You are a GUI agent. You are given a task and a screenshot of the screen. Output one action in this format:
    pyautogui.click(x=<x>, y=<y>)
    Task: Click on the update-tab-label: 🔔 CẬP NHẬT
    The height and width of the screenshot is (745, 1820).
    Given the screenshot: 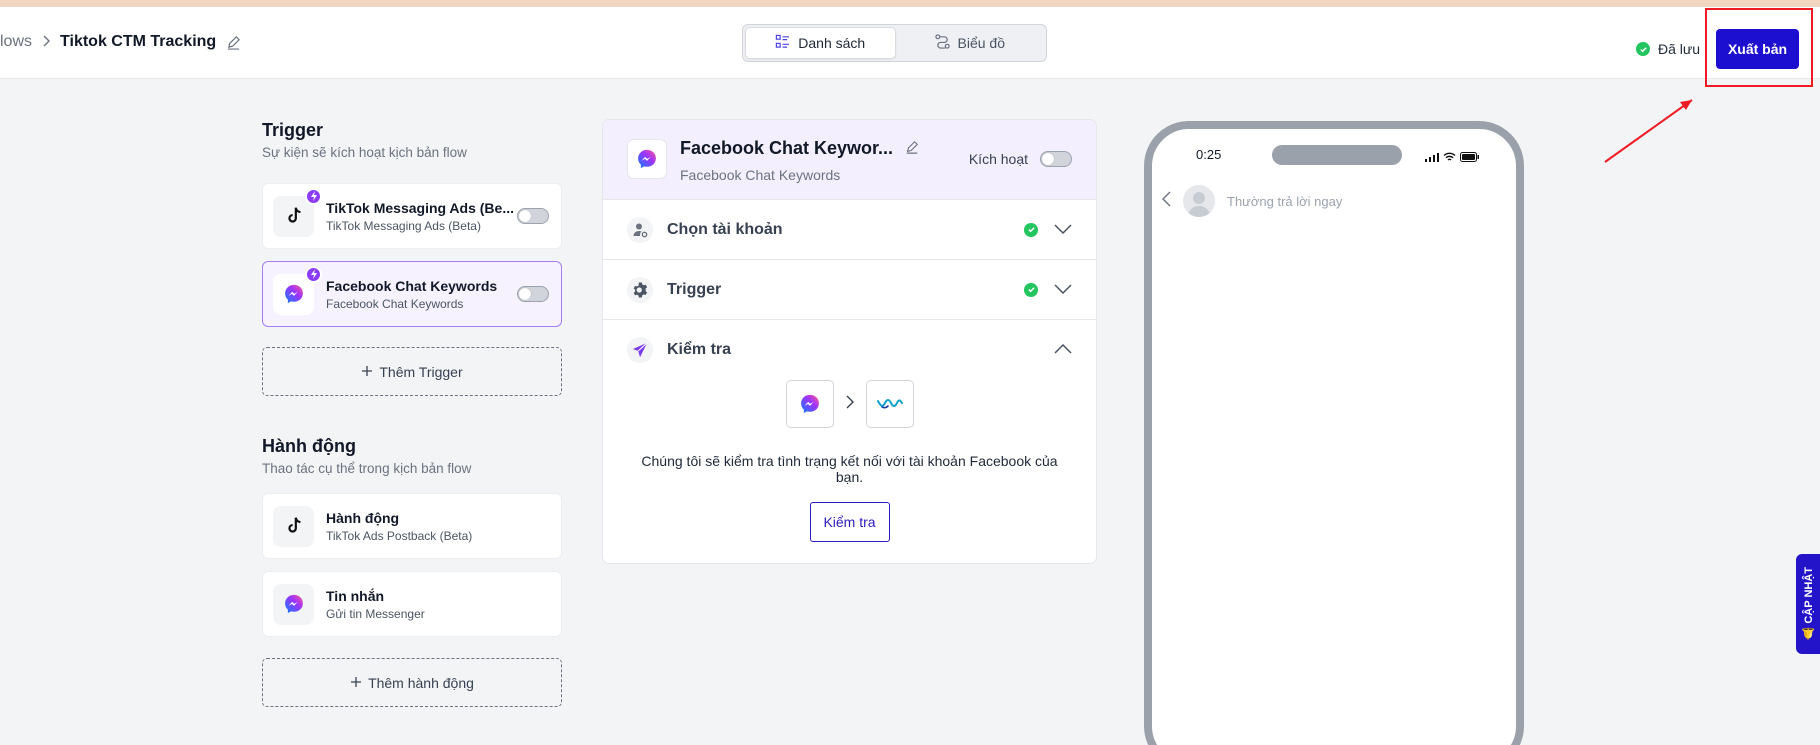 What is the action you would take?
    pyautogui.click(x=1808, y=604)
    